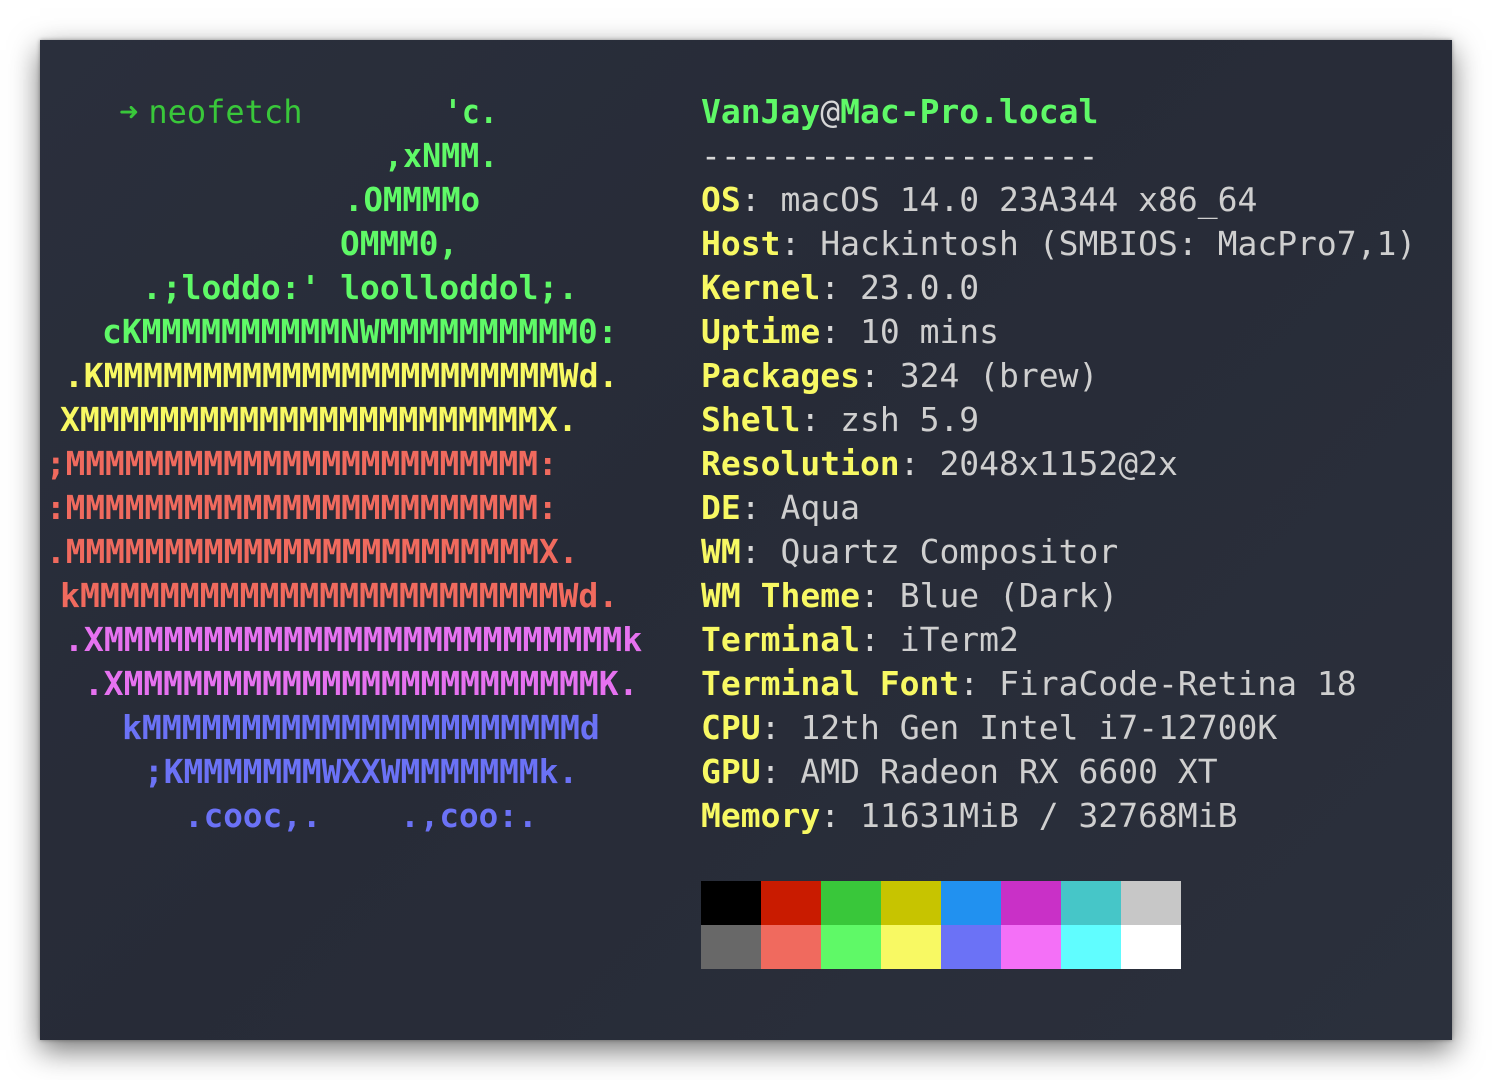 Image resolution: width=1492 pixels, height=1080 pixels. I want to click on info-value: Blue (Dark), so click(1009, 595).